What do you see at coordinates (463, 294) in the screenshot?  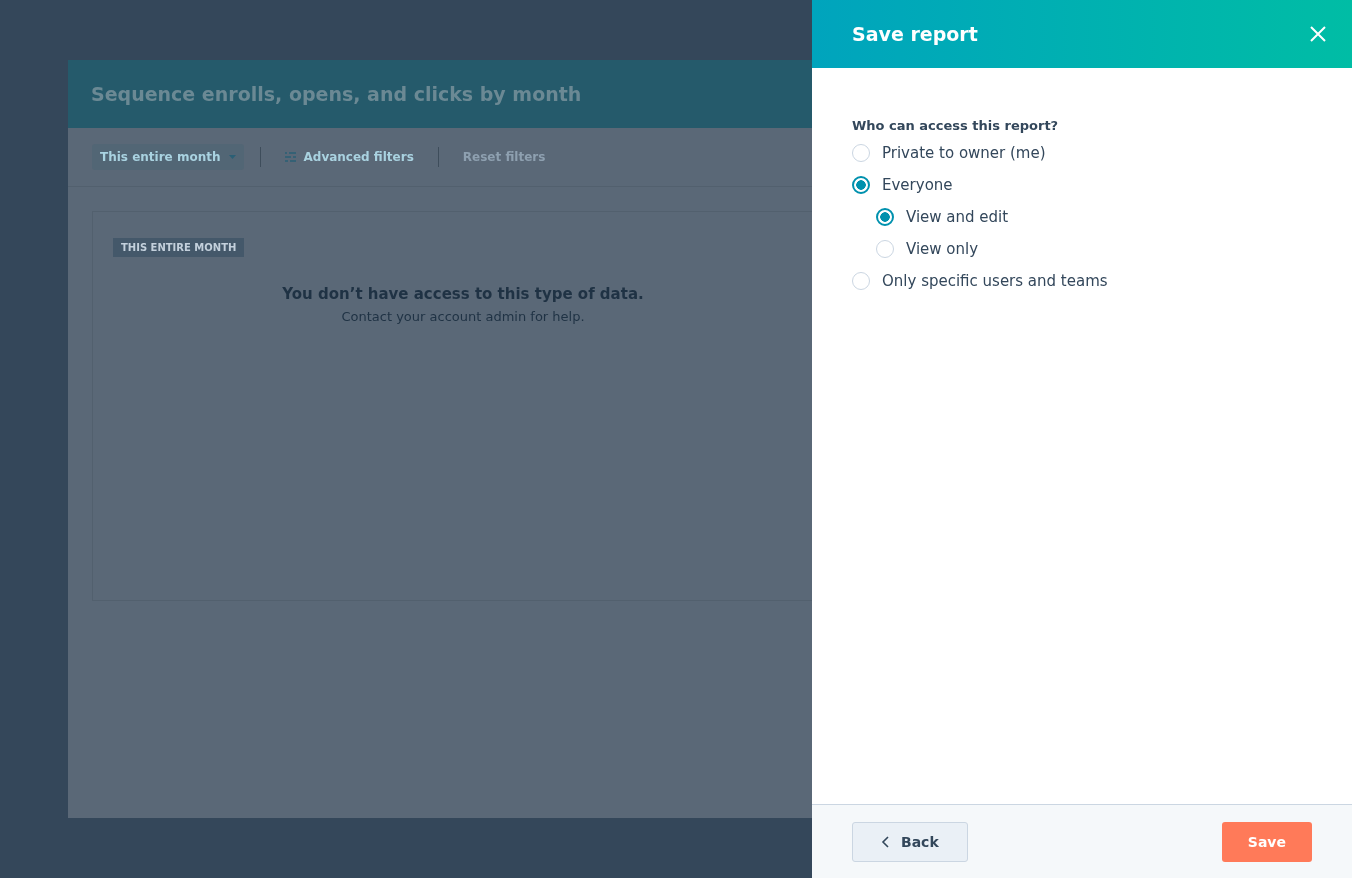 I see `no-access-message: You don’t have access to this type of data.` at bounding box center [463, 294].